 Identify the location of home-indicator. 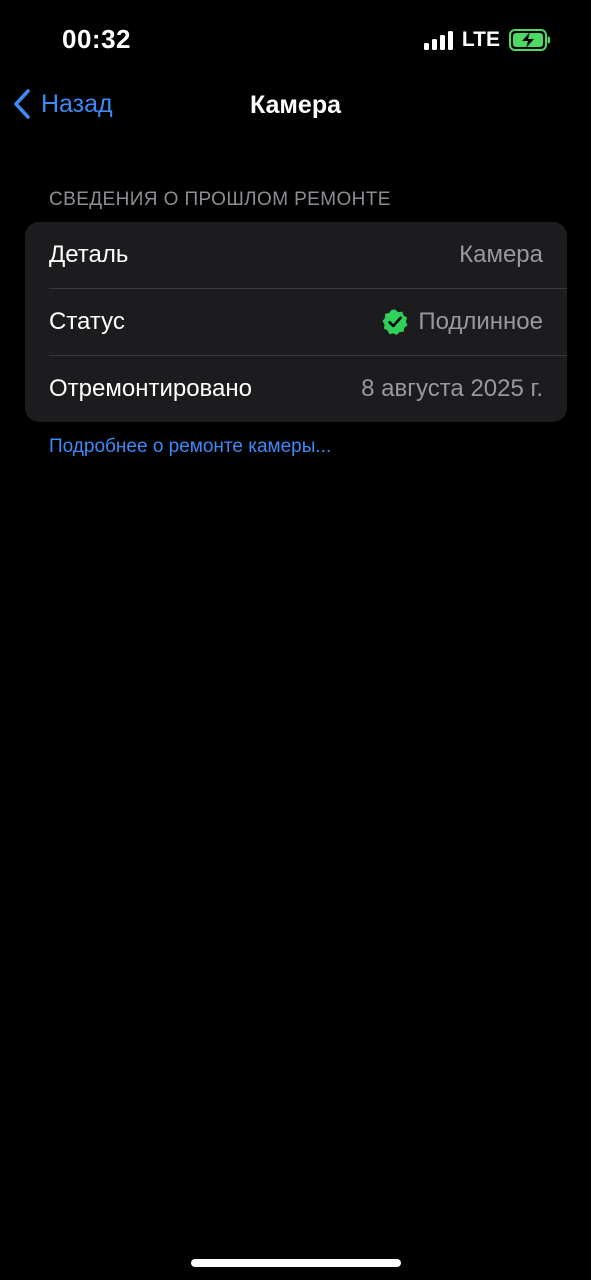
(296, 1263).